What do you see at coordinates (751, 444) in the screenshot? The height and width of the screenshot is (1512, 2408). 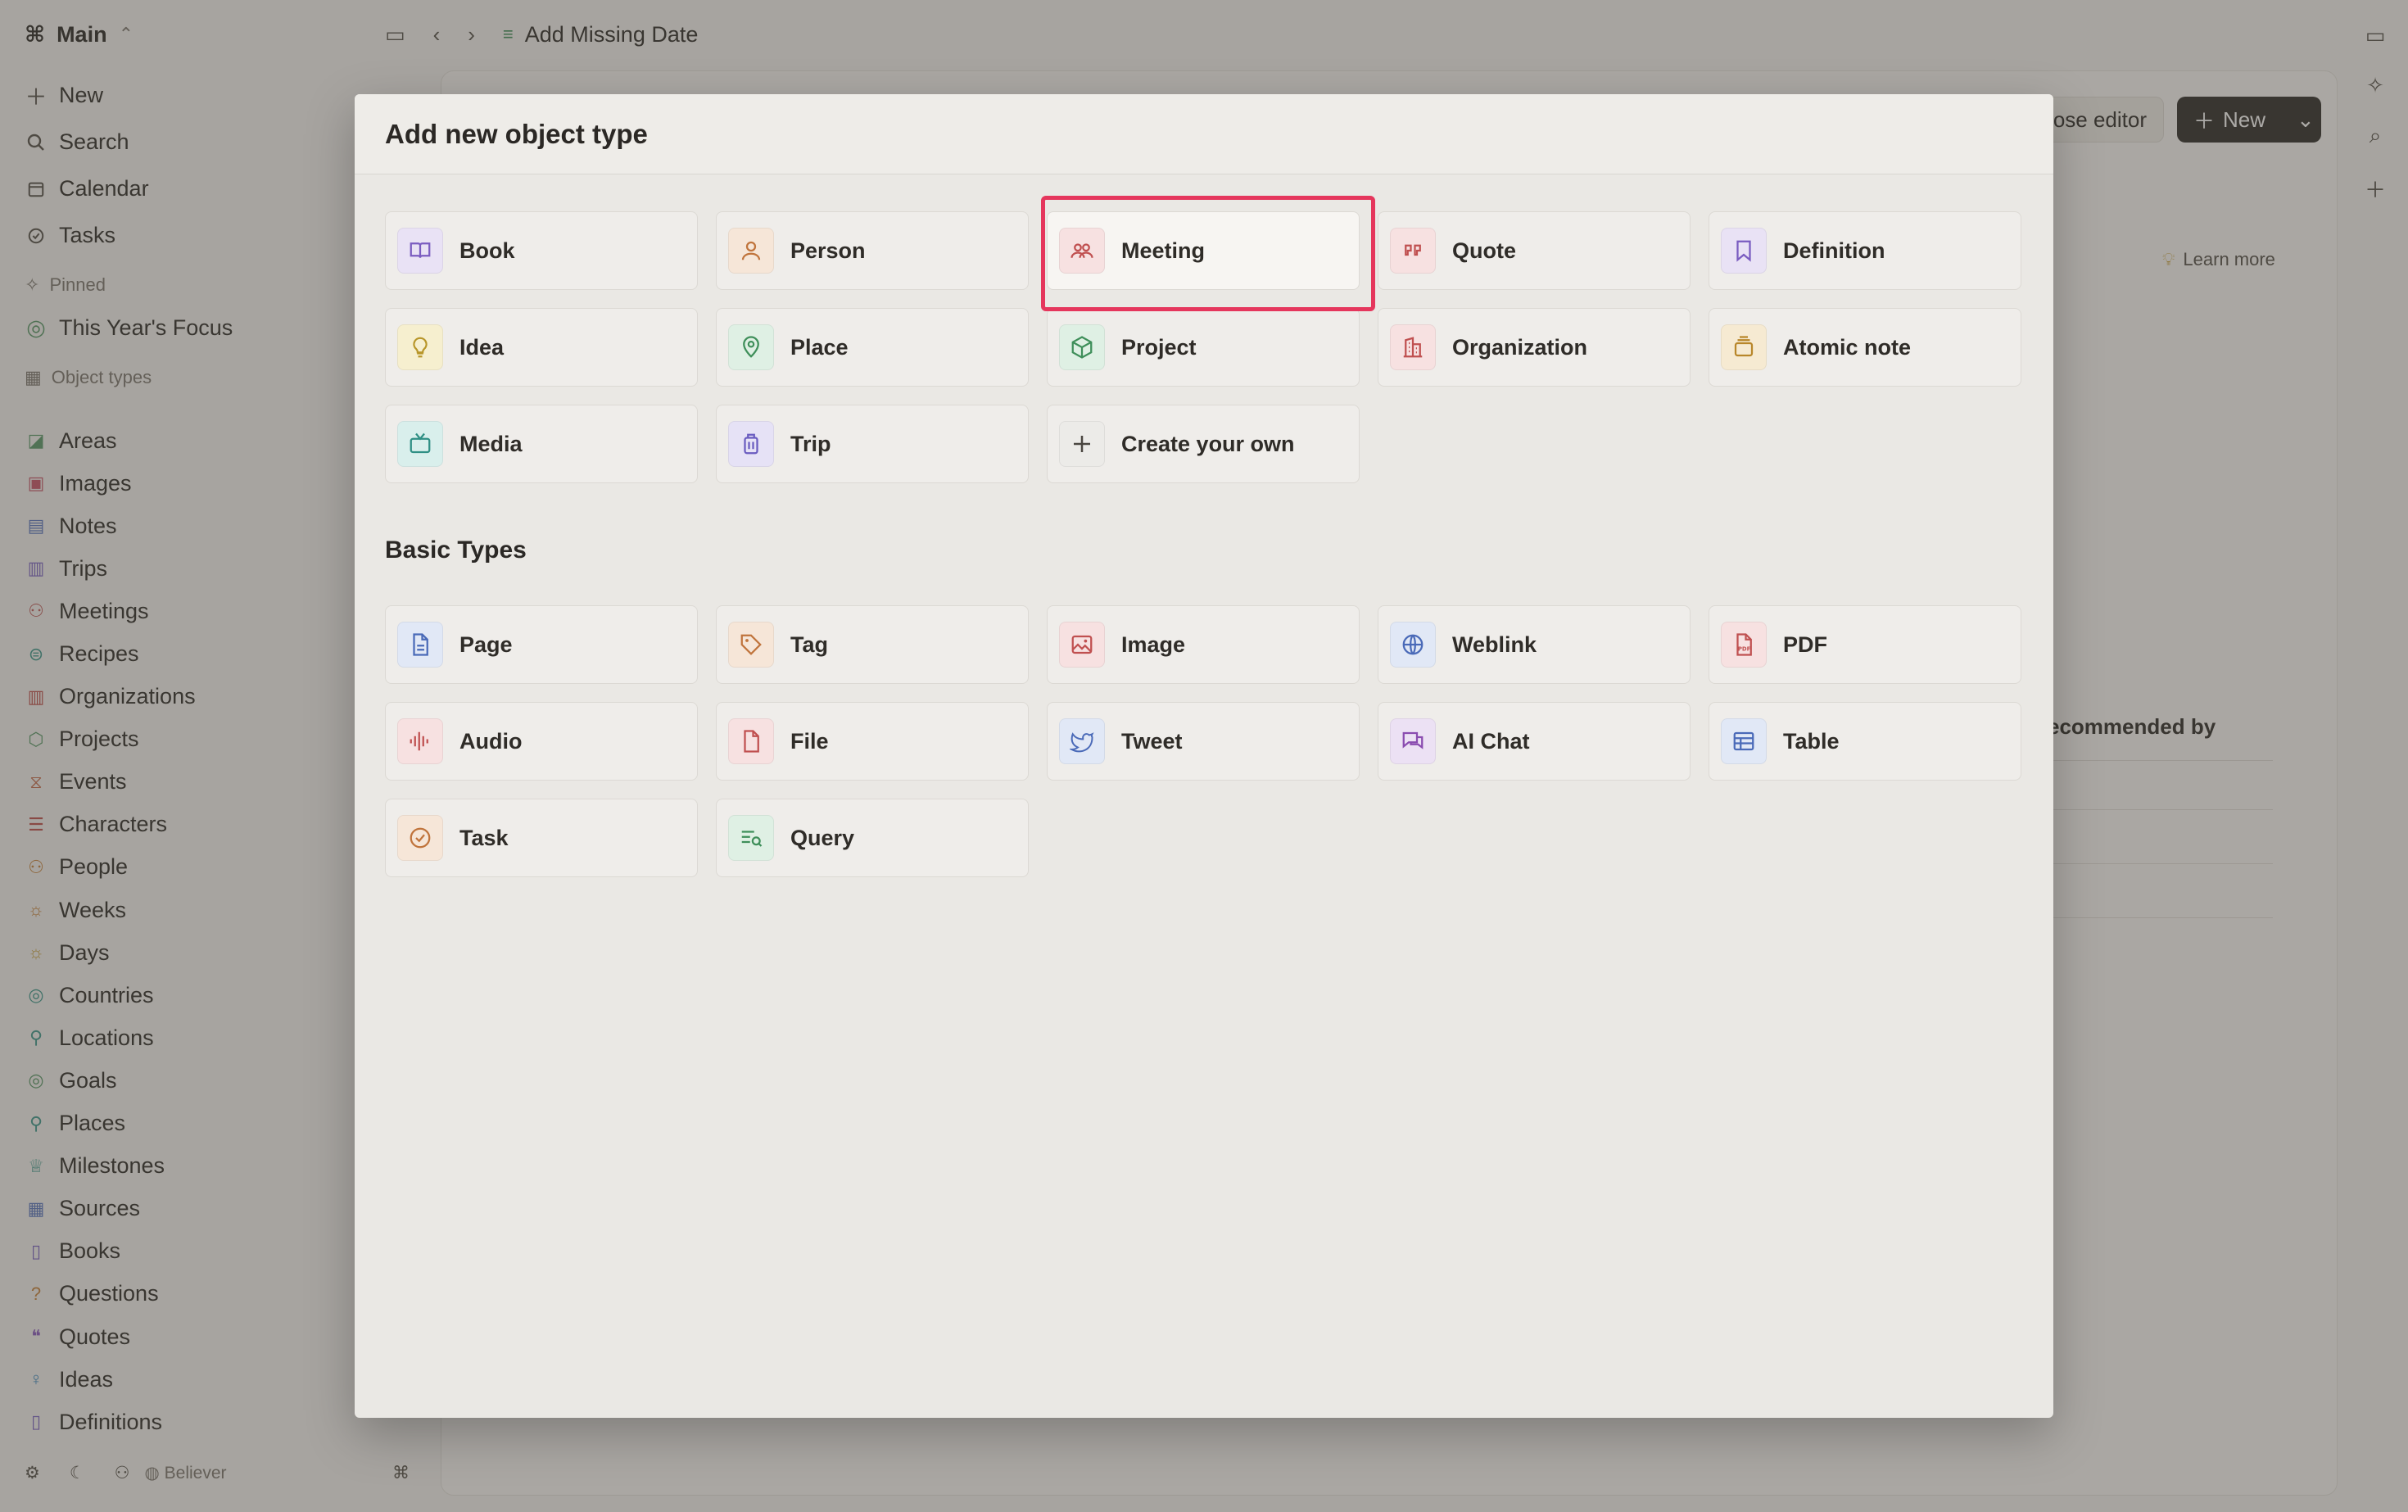 I see `luggage-icon` at bounding box center [751, 444].